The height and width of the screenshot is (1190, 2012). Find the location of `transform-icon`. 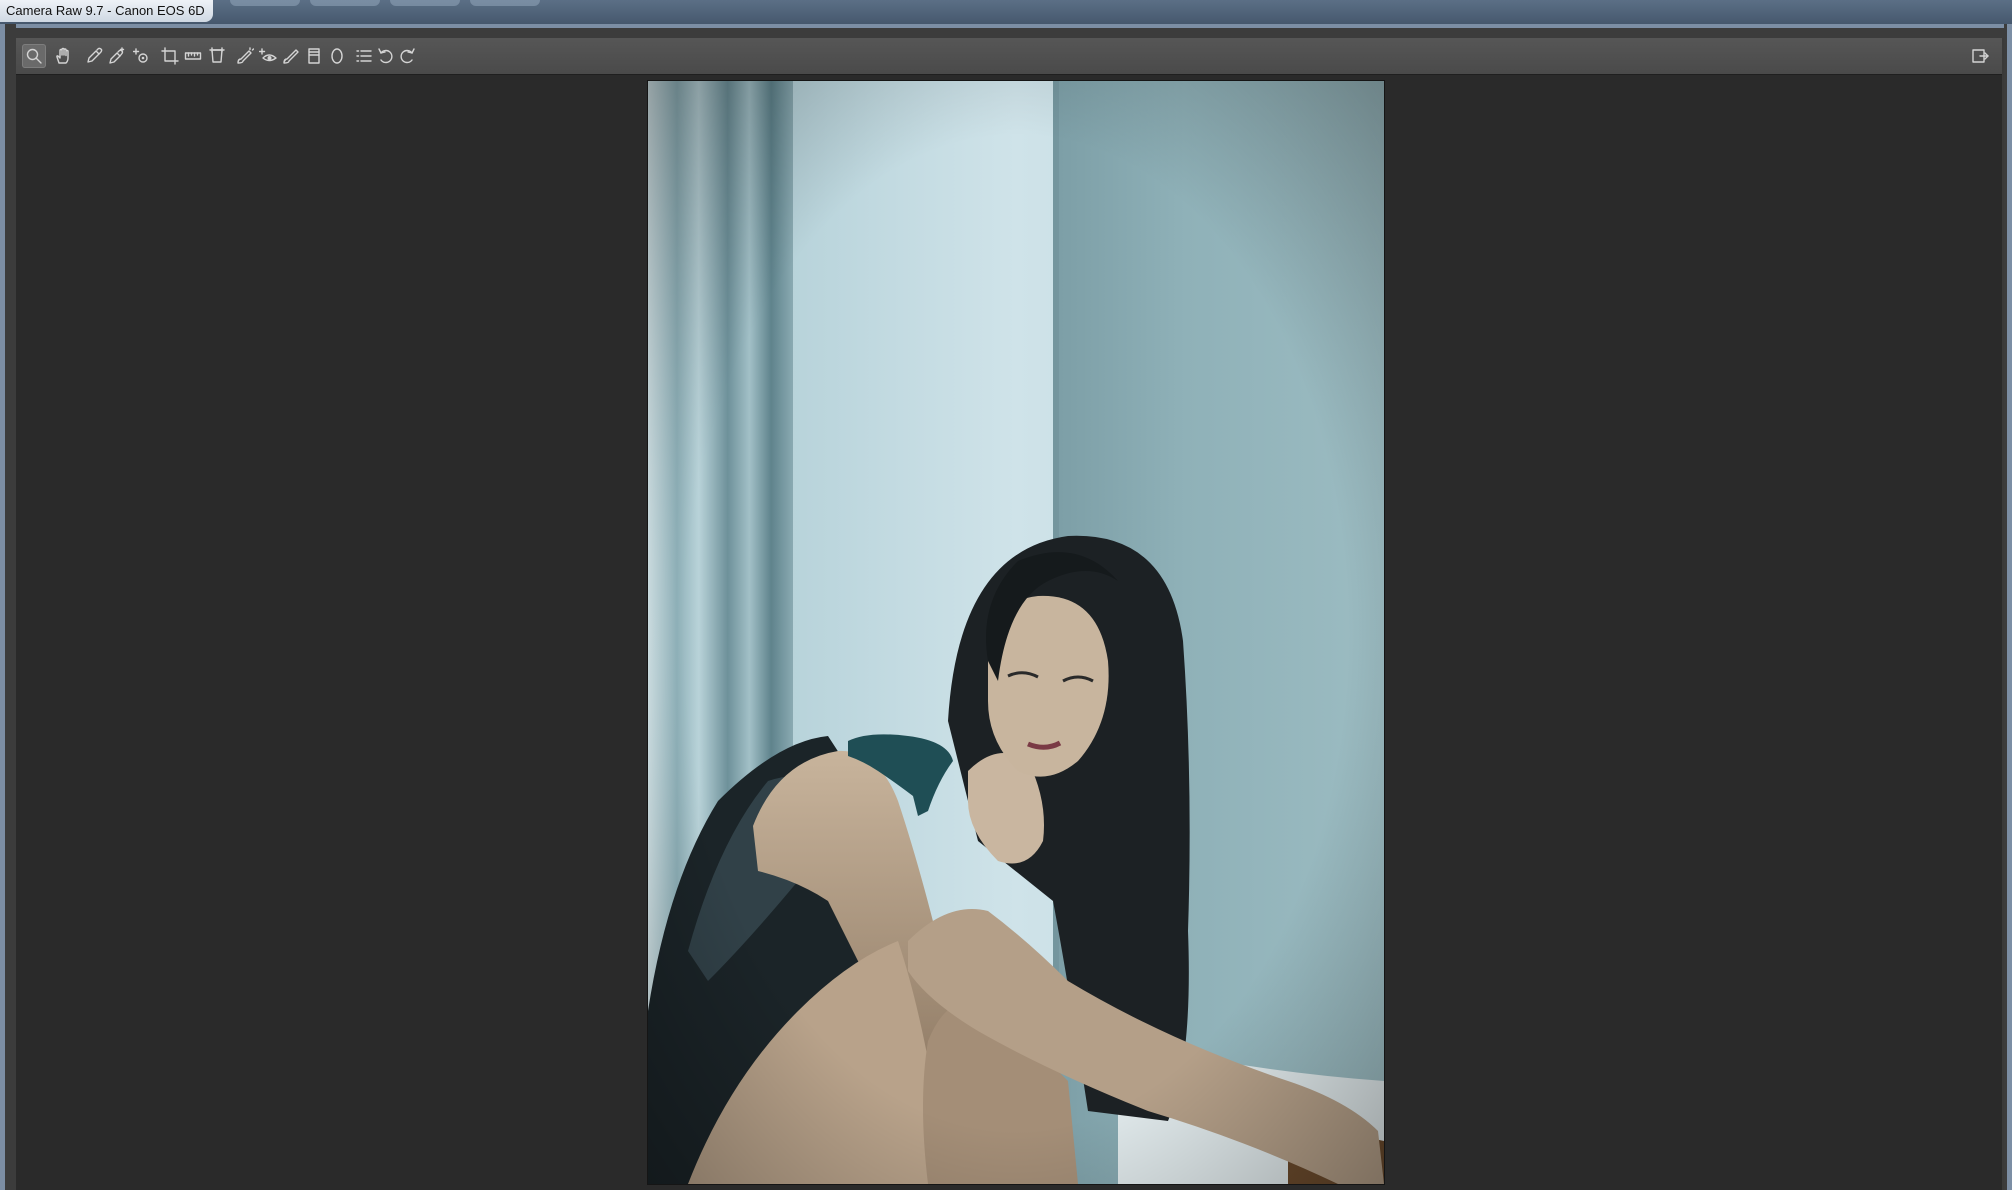

transform-icon is located at coordinates (217, 55).